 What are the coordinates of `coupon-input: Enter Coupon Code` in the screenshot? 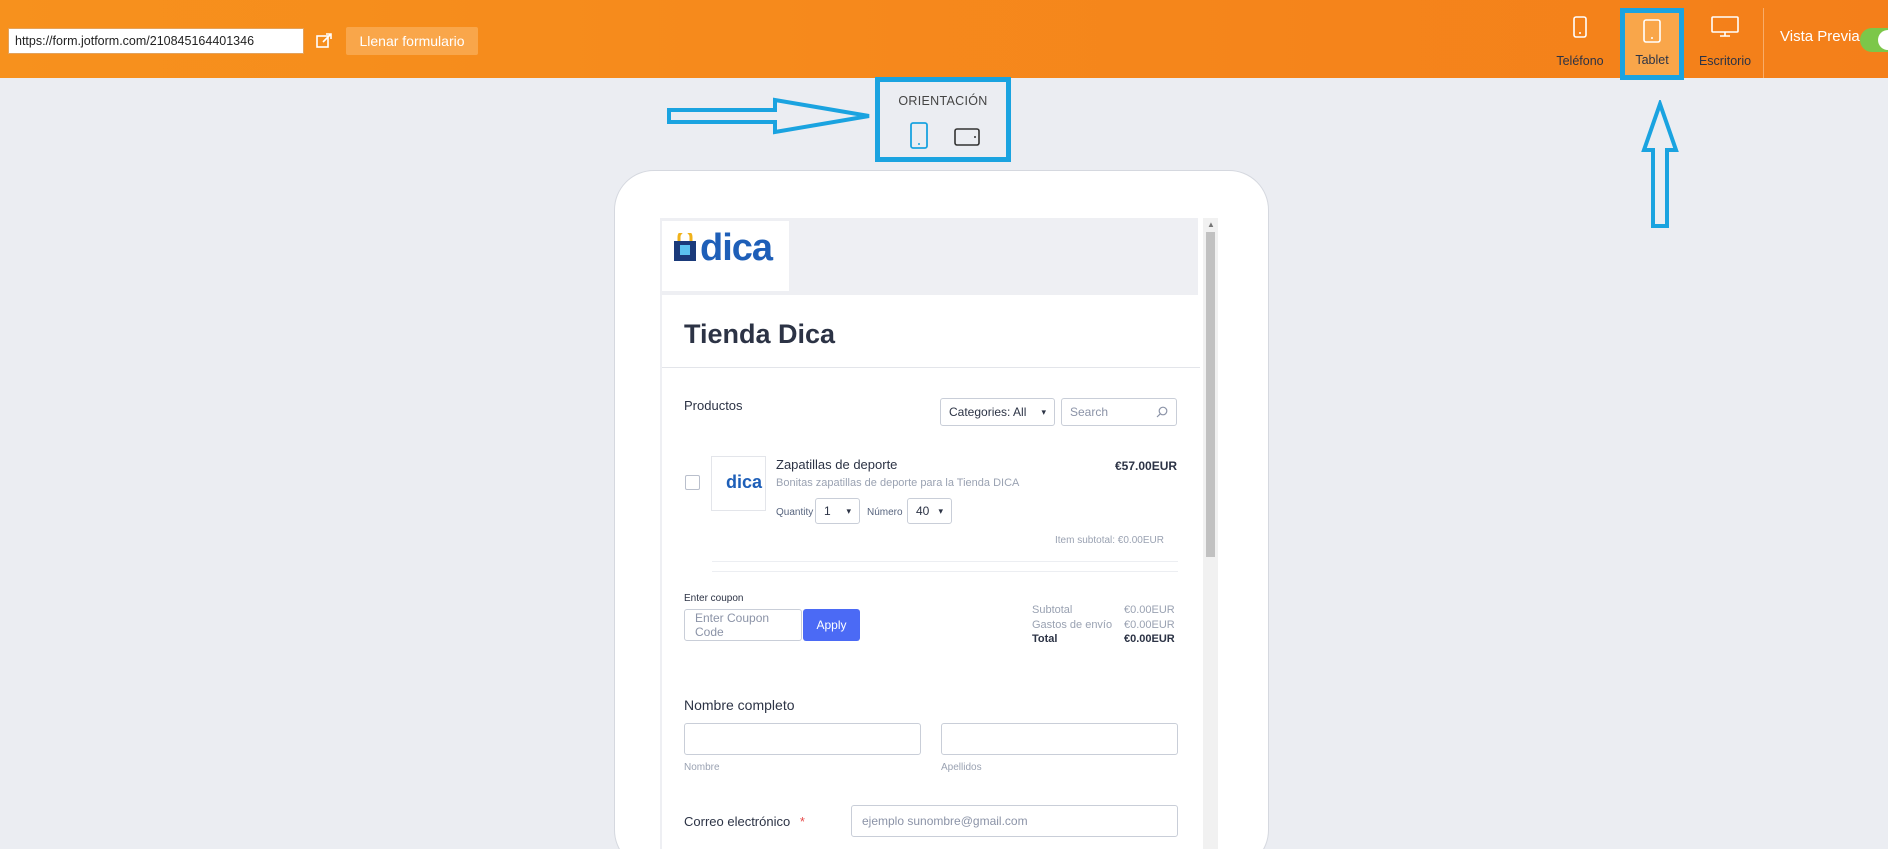 It's located at (743, 625).